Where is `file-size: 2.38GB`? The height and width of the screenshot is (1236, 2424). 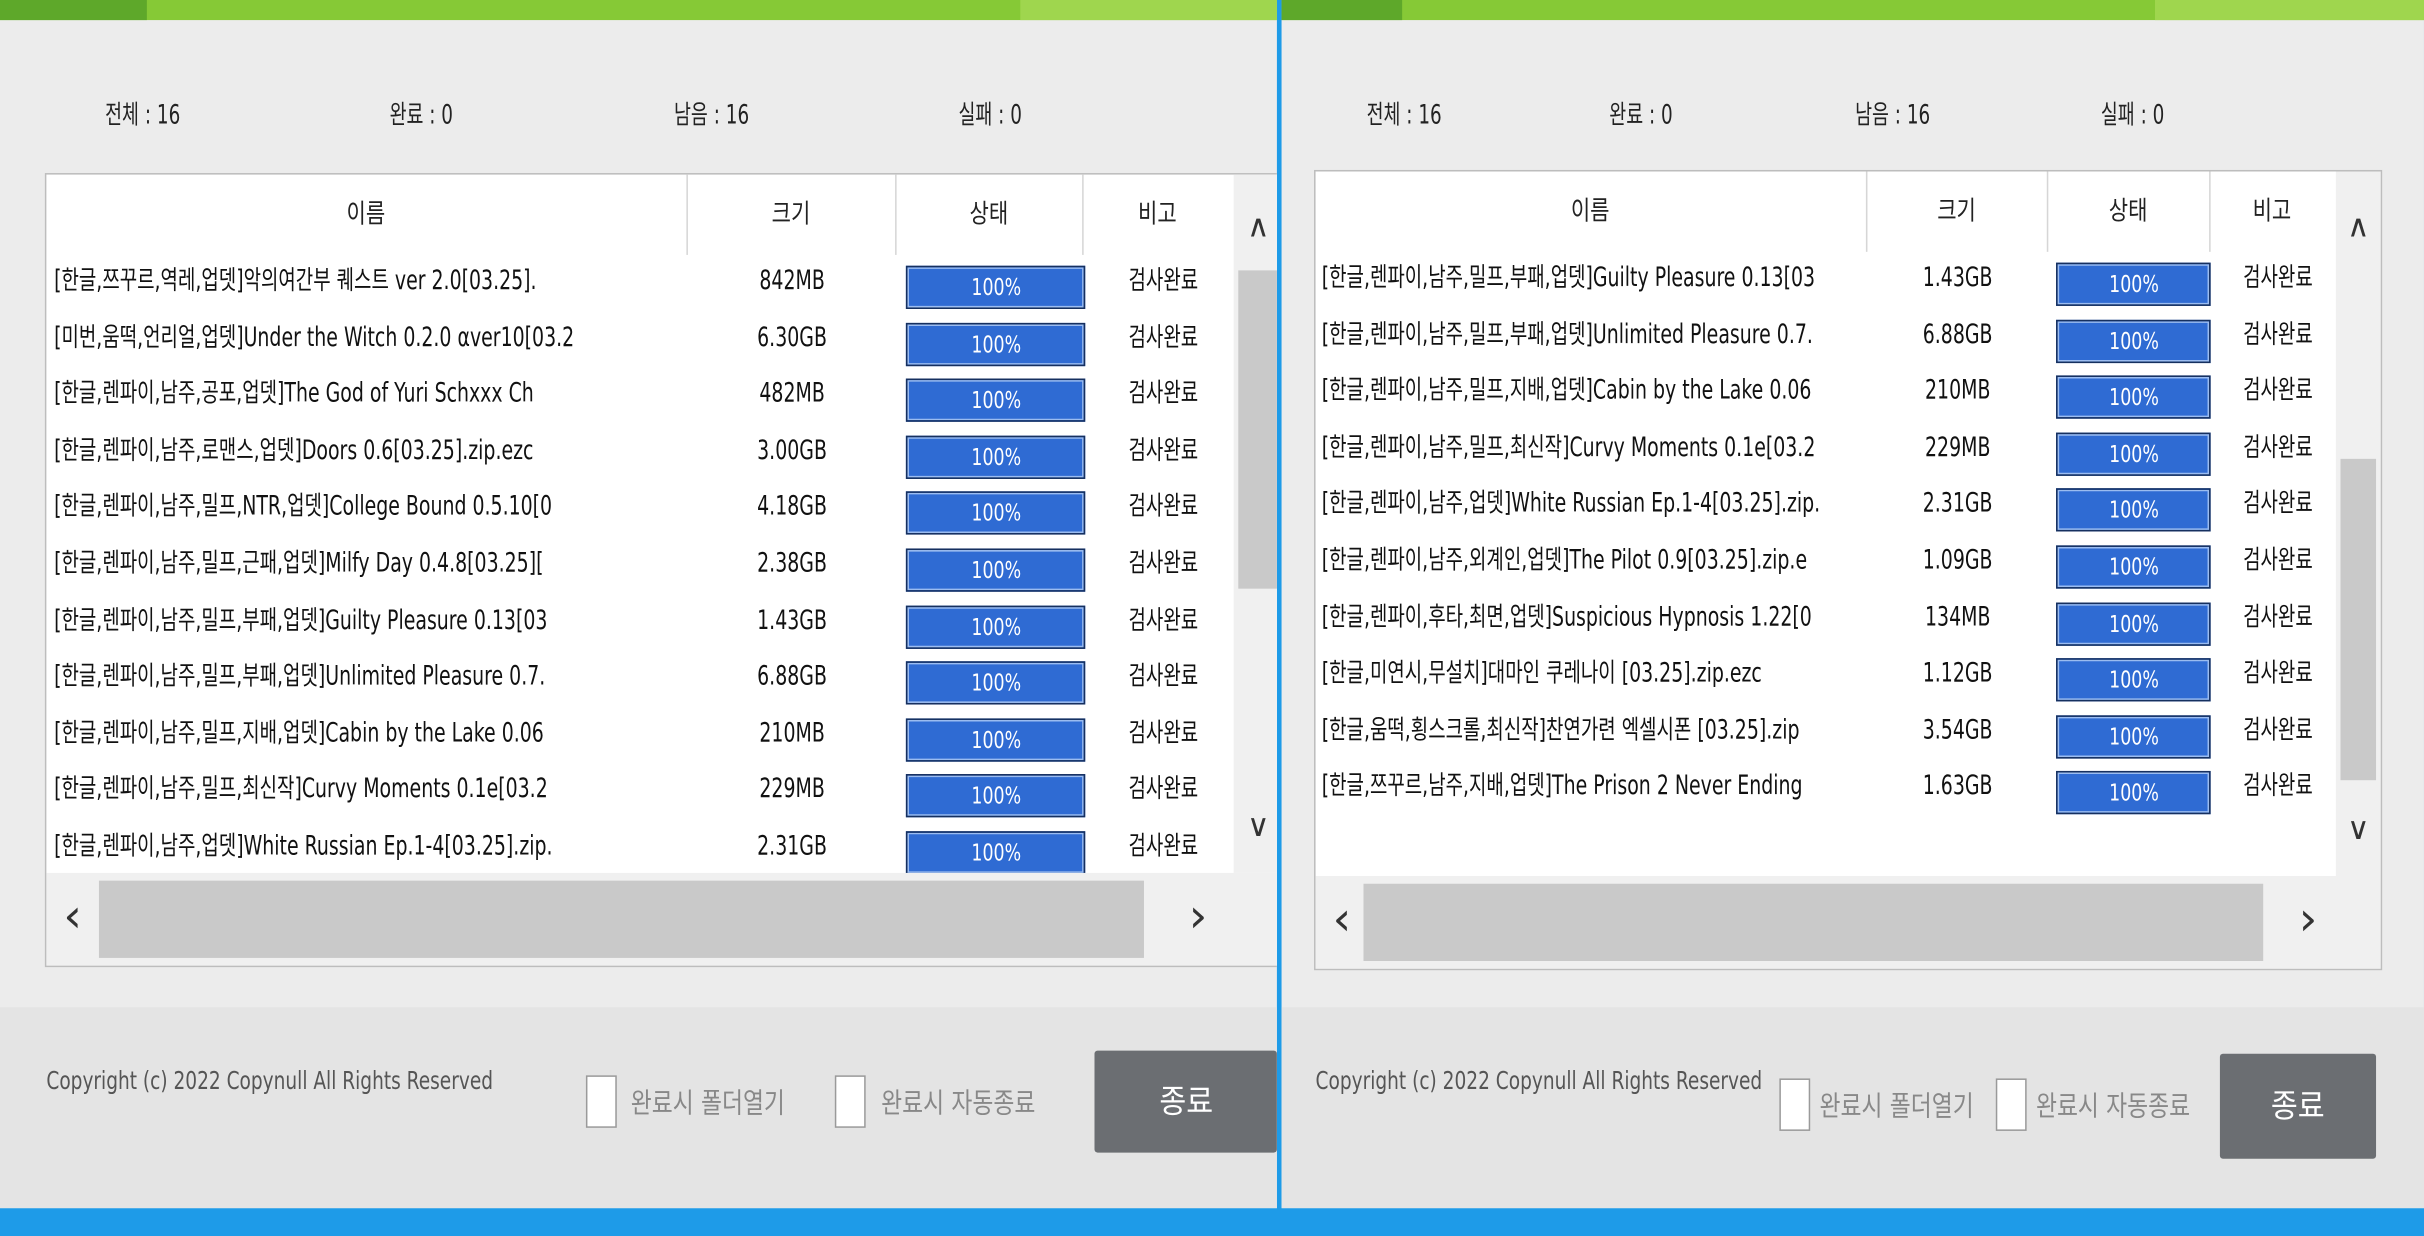 file-size: 2.38GB is located at coordinates (791, 564).